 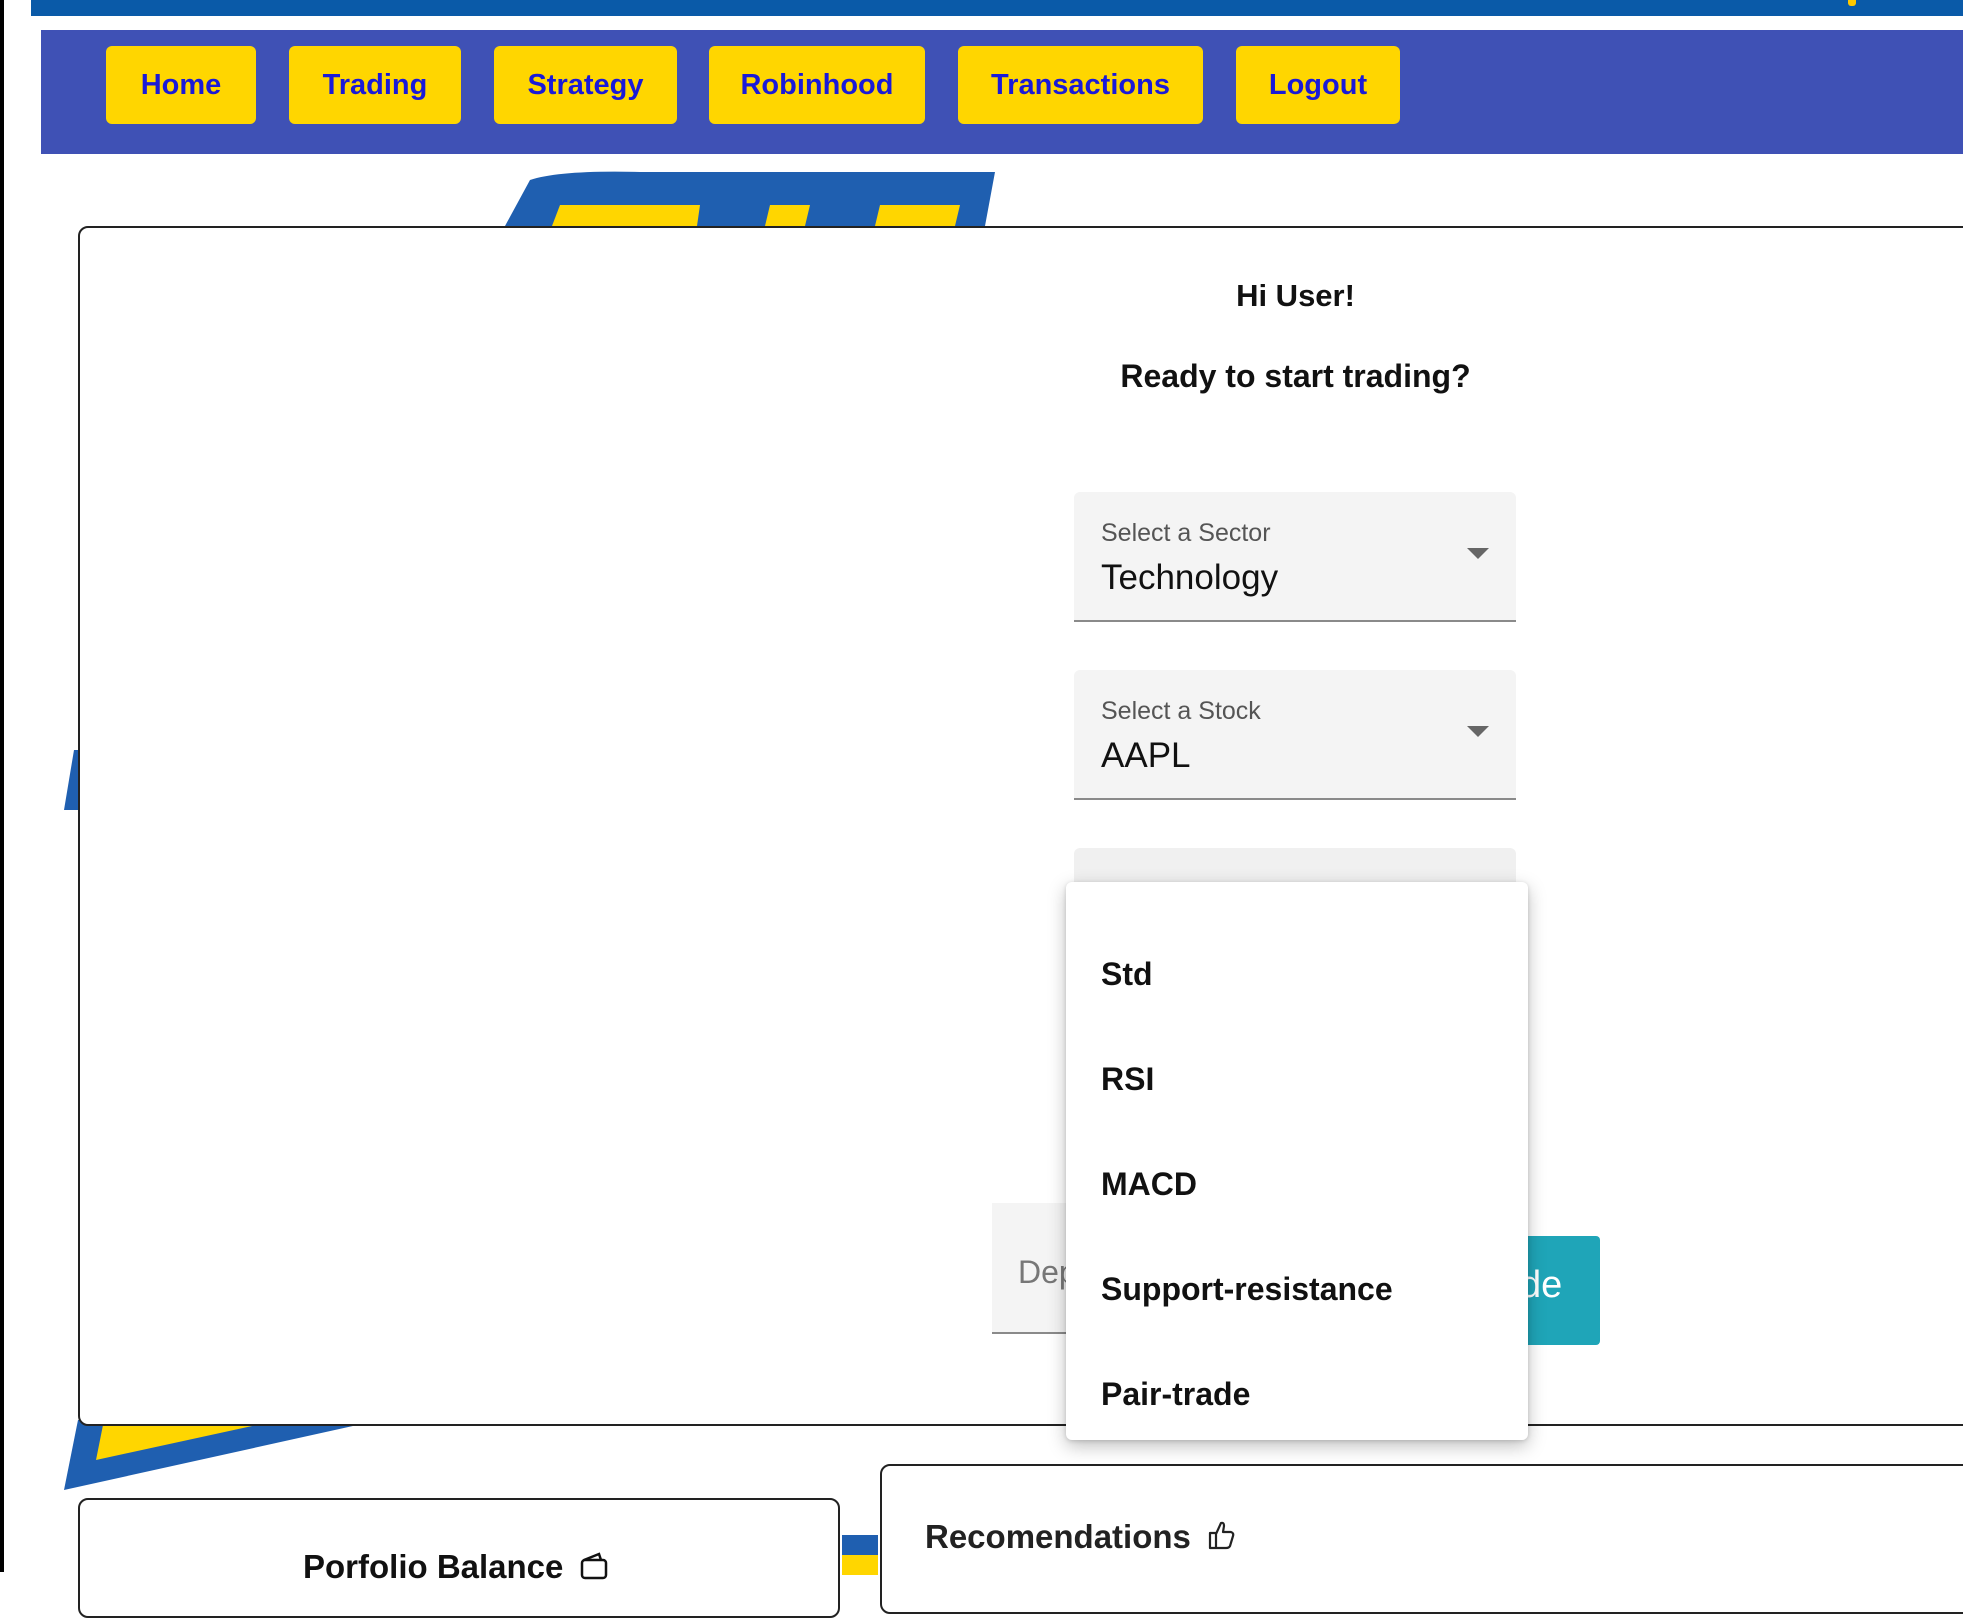 What do you see at coordinates (1181, 711) in the screenshot?
I see `stock-select-label: Select a Stock` at bounding box center [1181, 711].